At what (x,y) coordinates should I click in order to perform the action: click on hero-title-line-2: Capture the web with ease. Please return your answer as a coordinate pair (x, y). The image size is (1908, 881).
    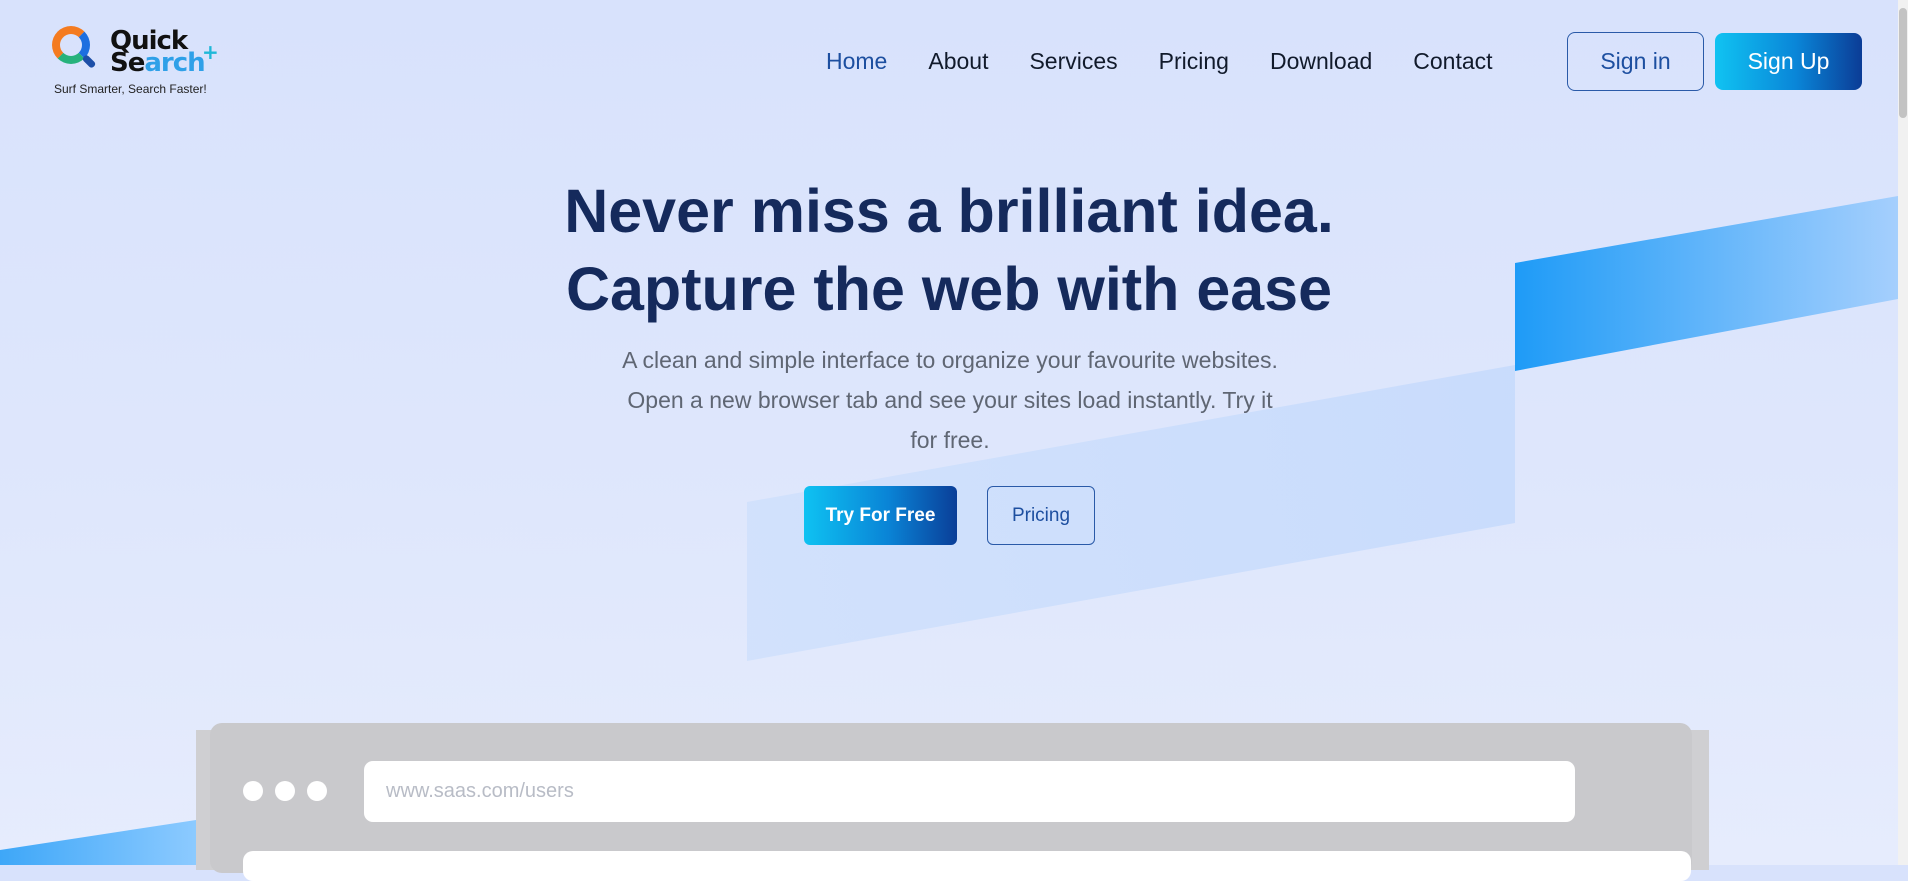
    Looking at the image, I should click on (949, 289).